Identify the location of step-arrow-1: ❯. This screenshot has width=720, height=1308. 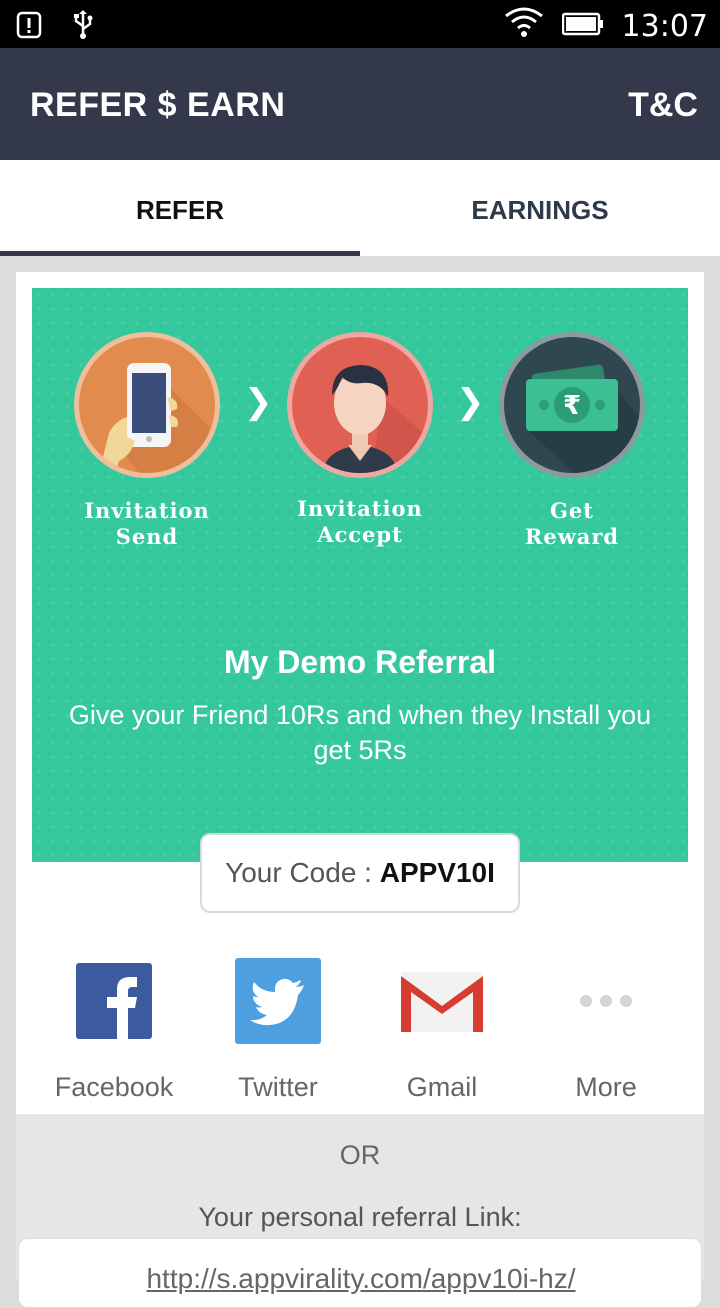
(258, 402).